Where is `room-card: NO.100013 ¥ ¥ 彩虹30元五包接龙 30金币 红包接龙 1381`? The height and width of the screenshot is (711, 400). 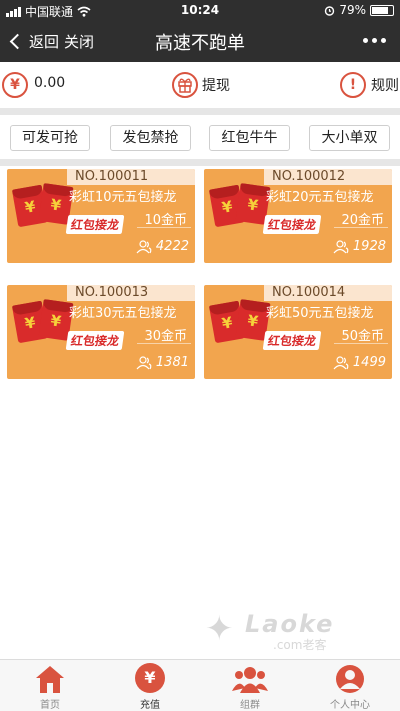
room-card: NO.100013 ¥ ¥ 彩虹30元五包接龙 30金币 红包接龙 1381 is located at coordinates (101, 332).